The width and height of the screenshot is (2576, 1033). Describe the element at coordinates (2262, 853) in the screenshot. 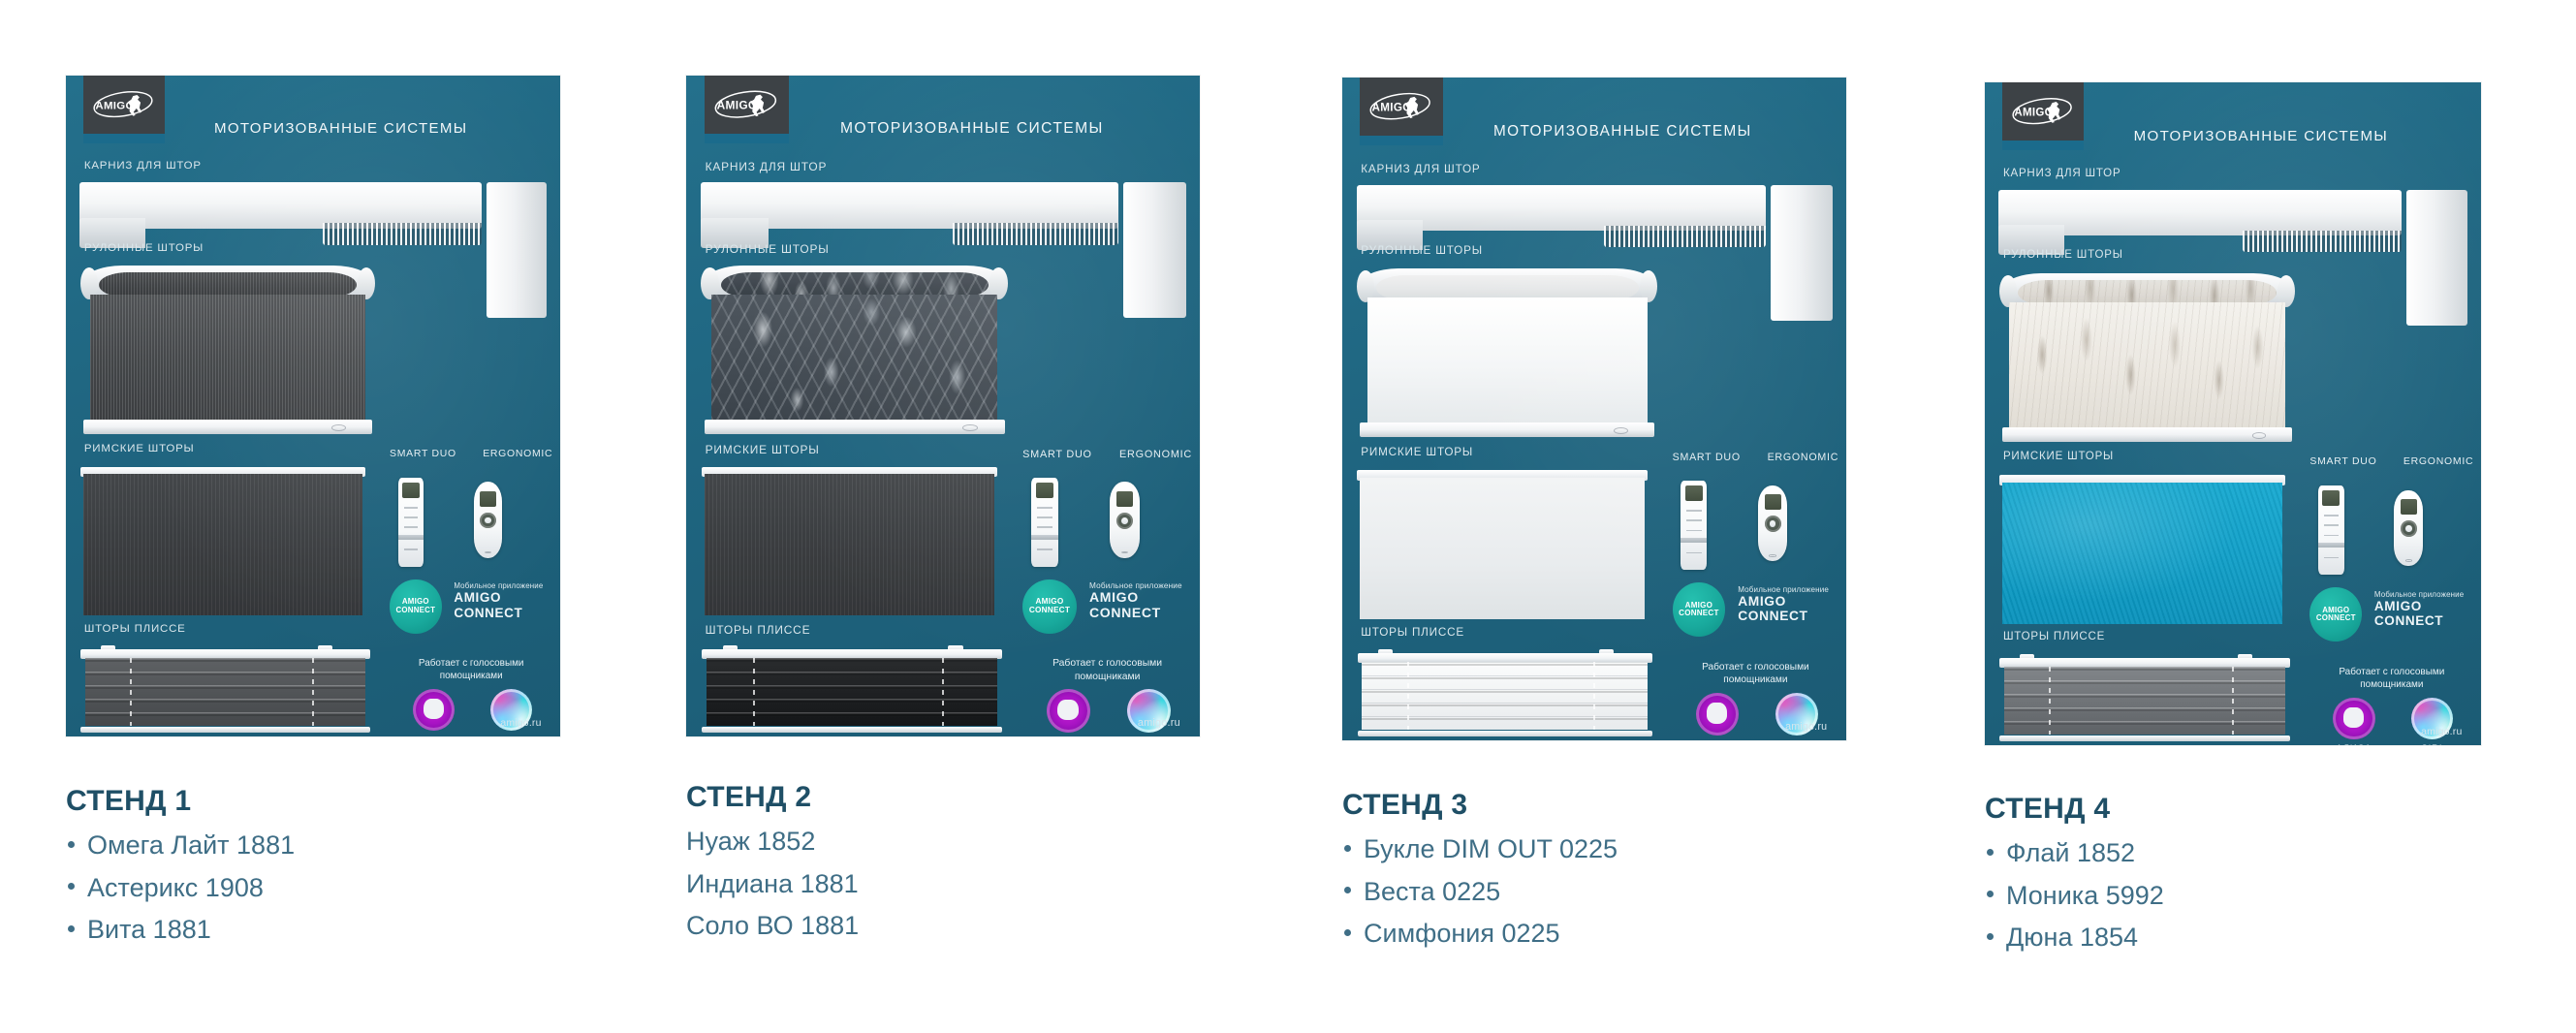

I see `fabric-list-item: Флай 1852` at that location.